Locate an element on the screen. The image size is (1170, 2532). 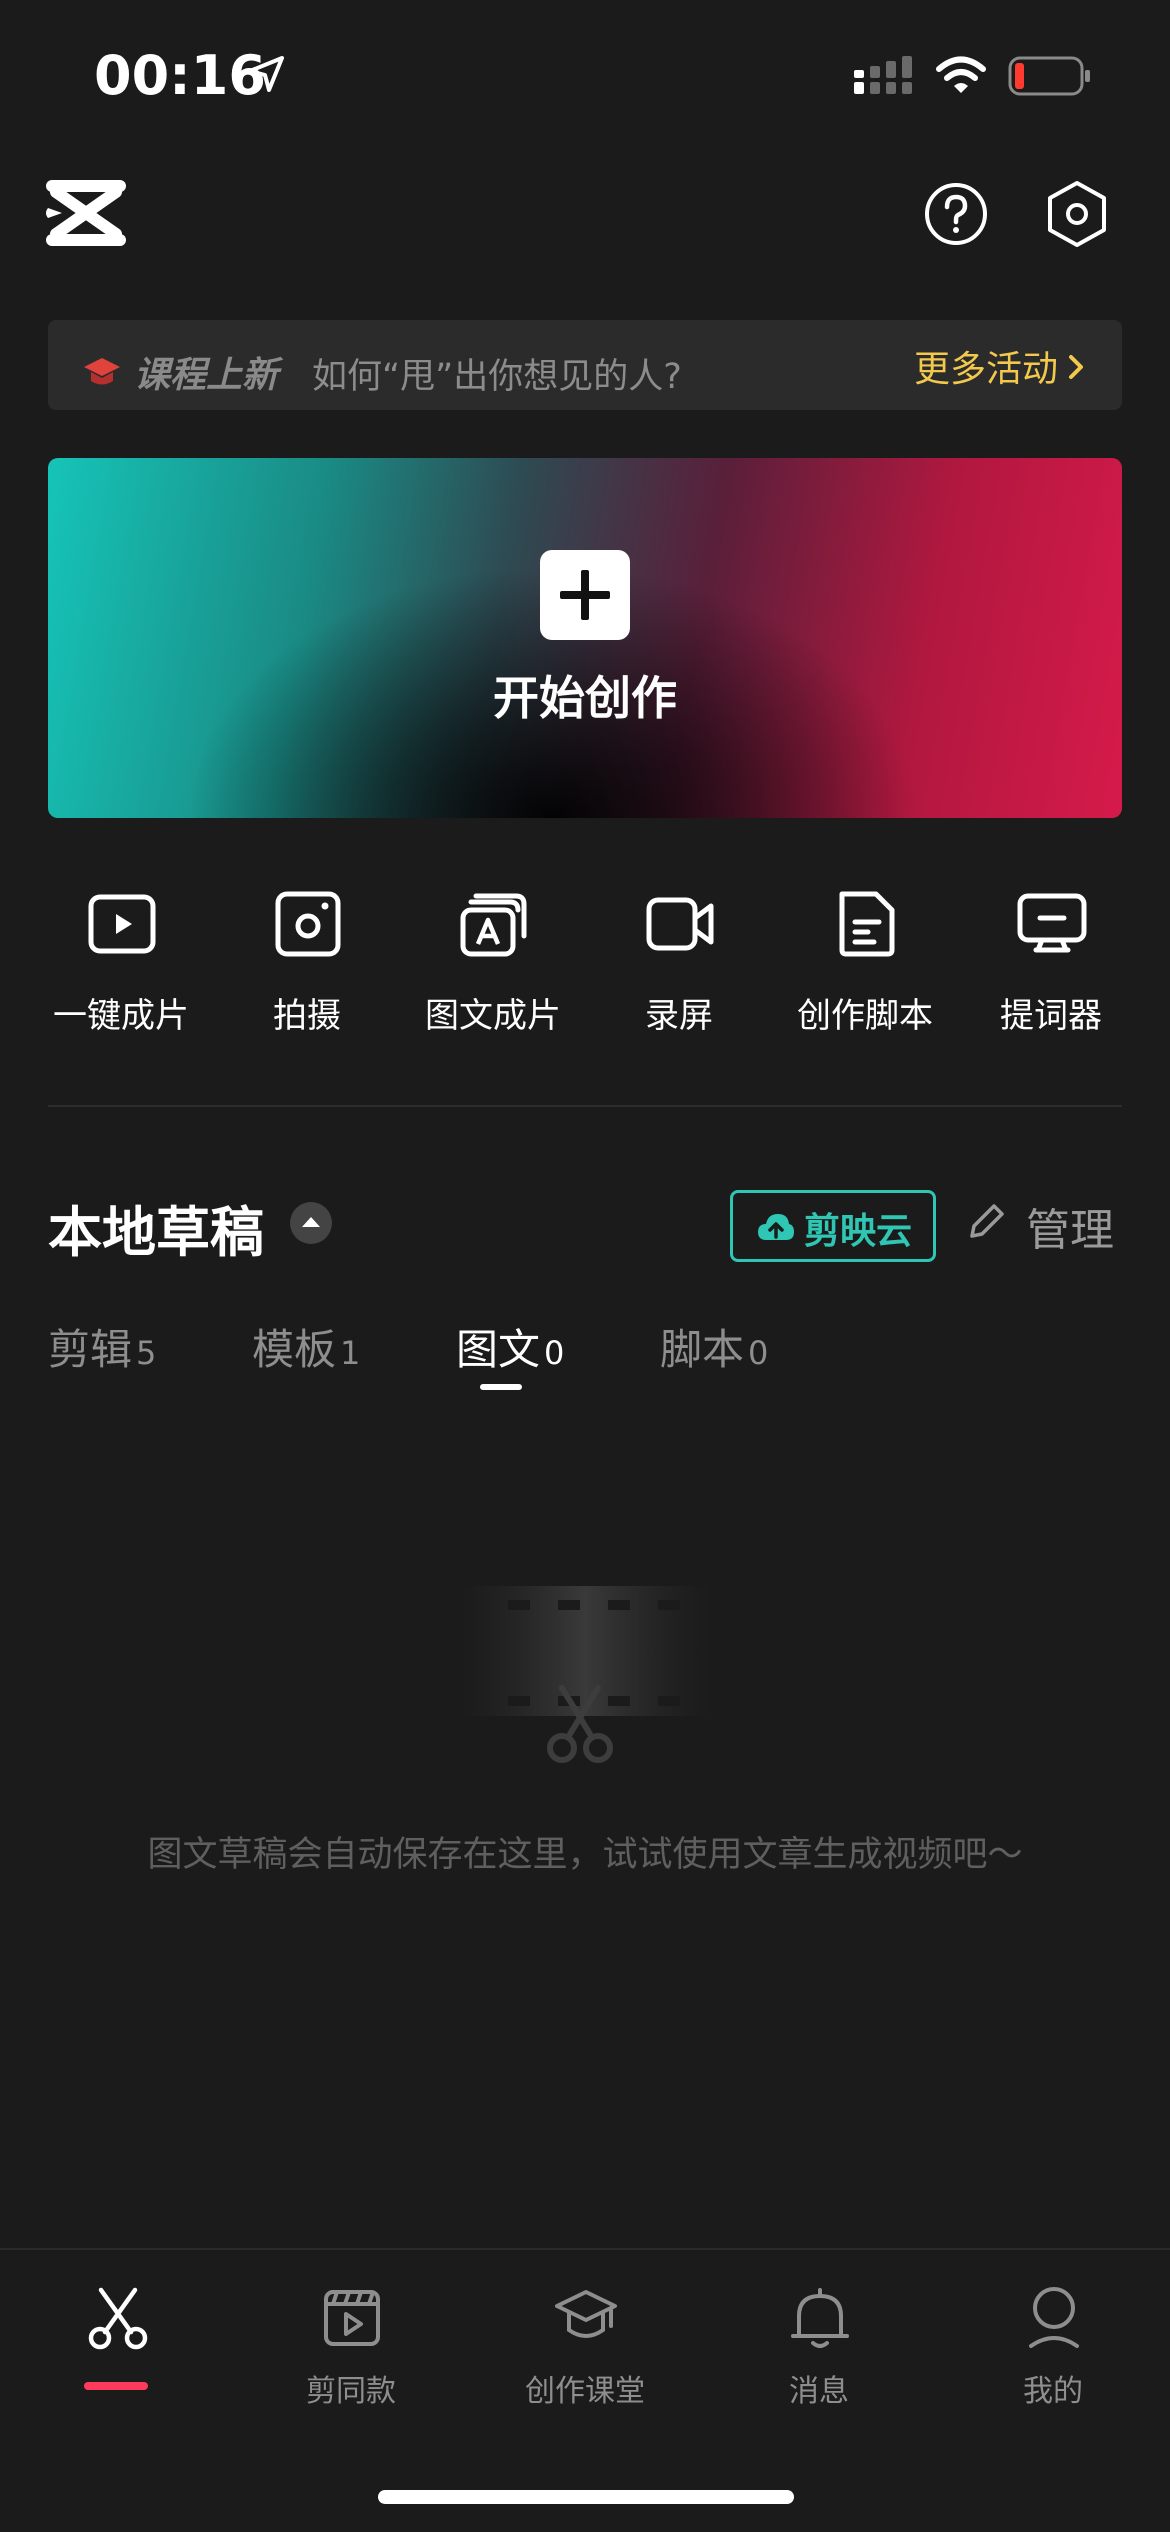
nav-active-indicator is located at coordinates (116, 2386).